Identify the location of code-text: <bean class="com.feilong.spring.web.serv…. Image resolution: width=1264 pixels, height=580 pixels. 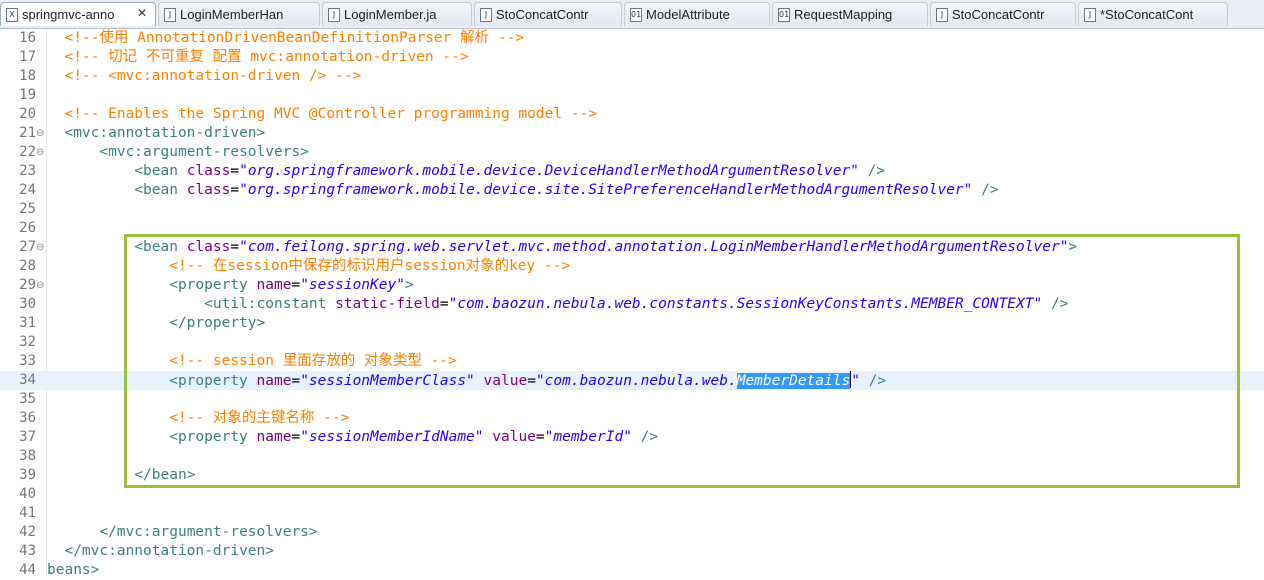
(562, 247).